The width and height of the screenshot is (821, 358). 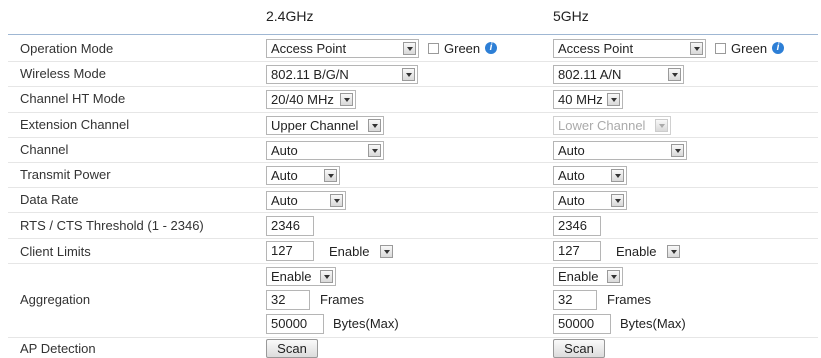 I want to click on info-icon-2-4ghz: i, so click(x=491, y=48).